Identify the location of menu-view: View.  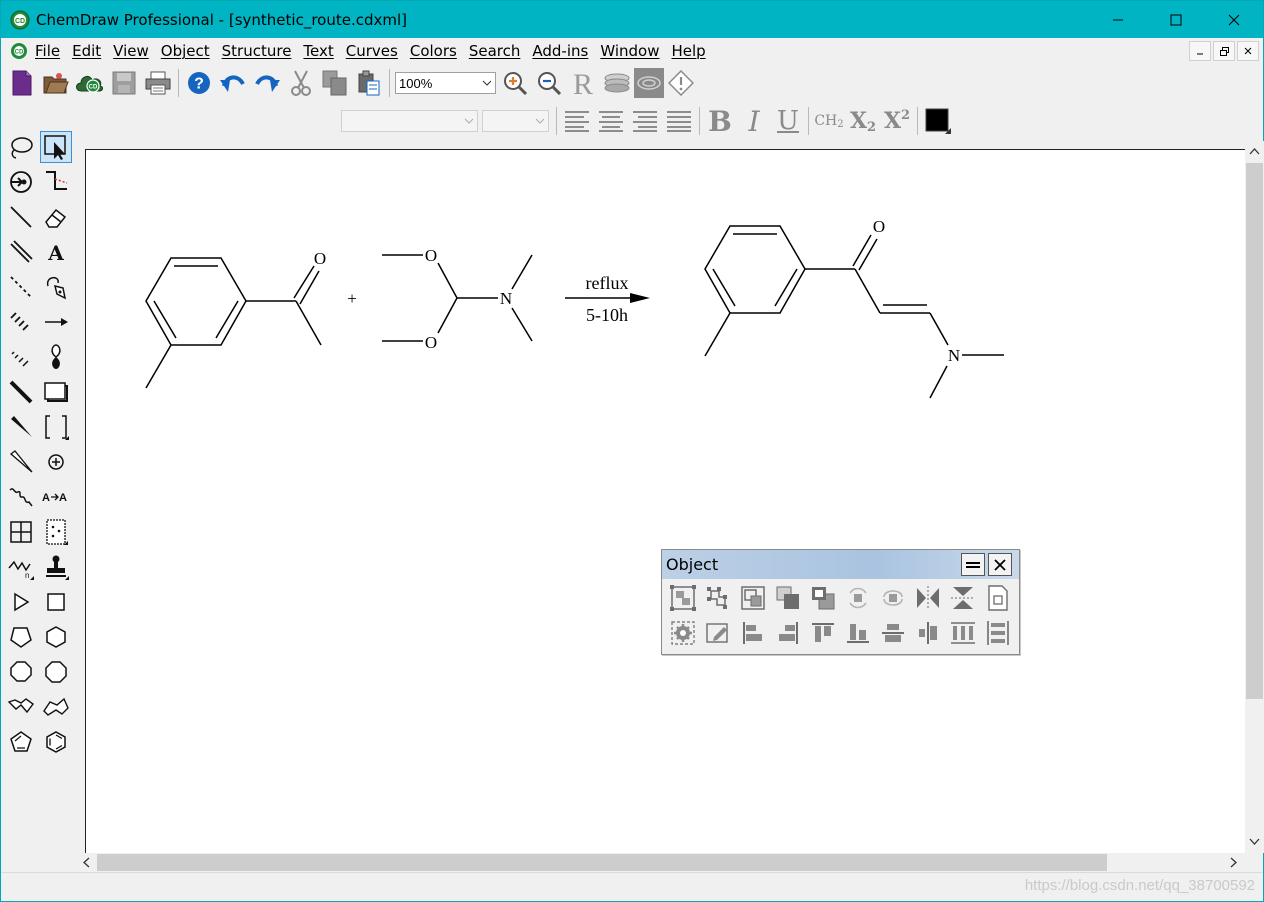
(131, 51).